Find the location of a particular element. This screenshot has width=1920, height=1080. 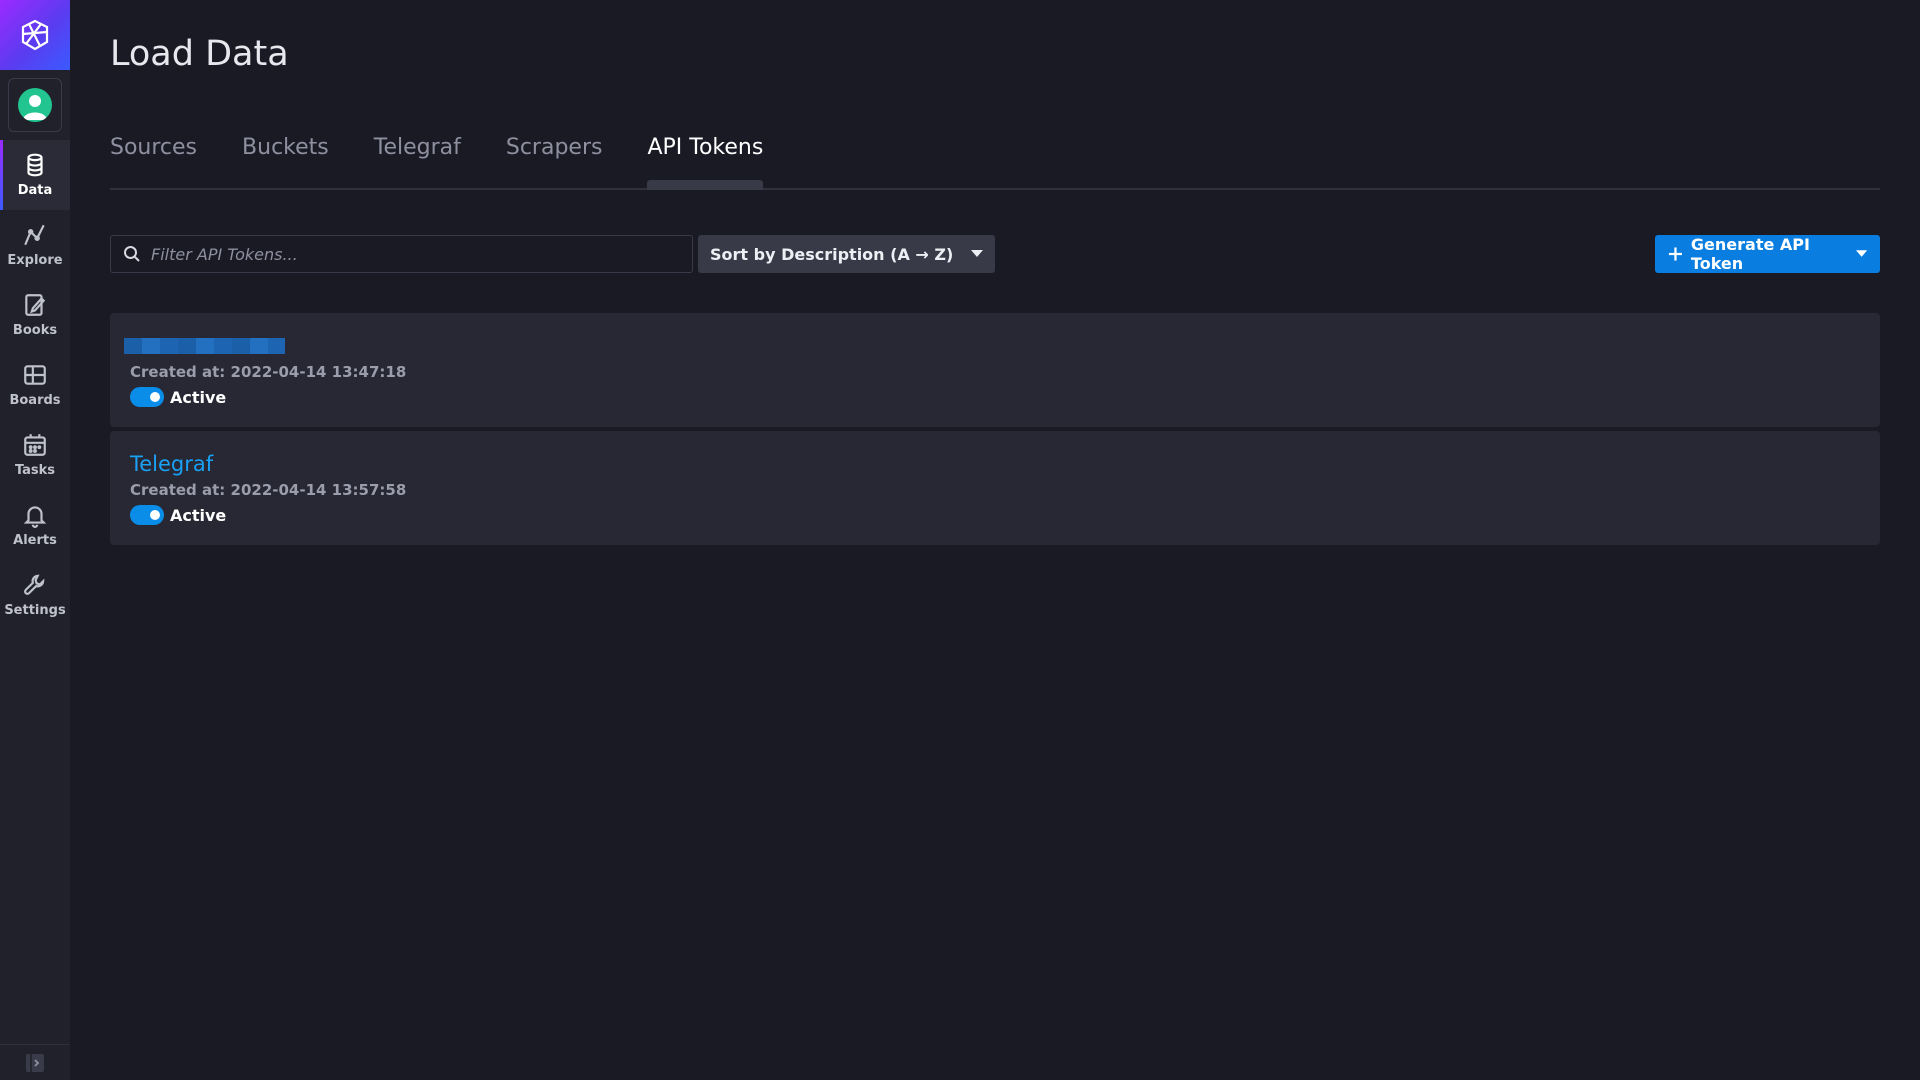

plus-icon is located at coordinates (1675, 254).